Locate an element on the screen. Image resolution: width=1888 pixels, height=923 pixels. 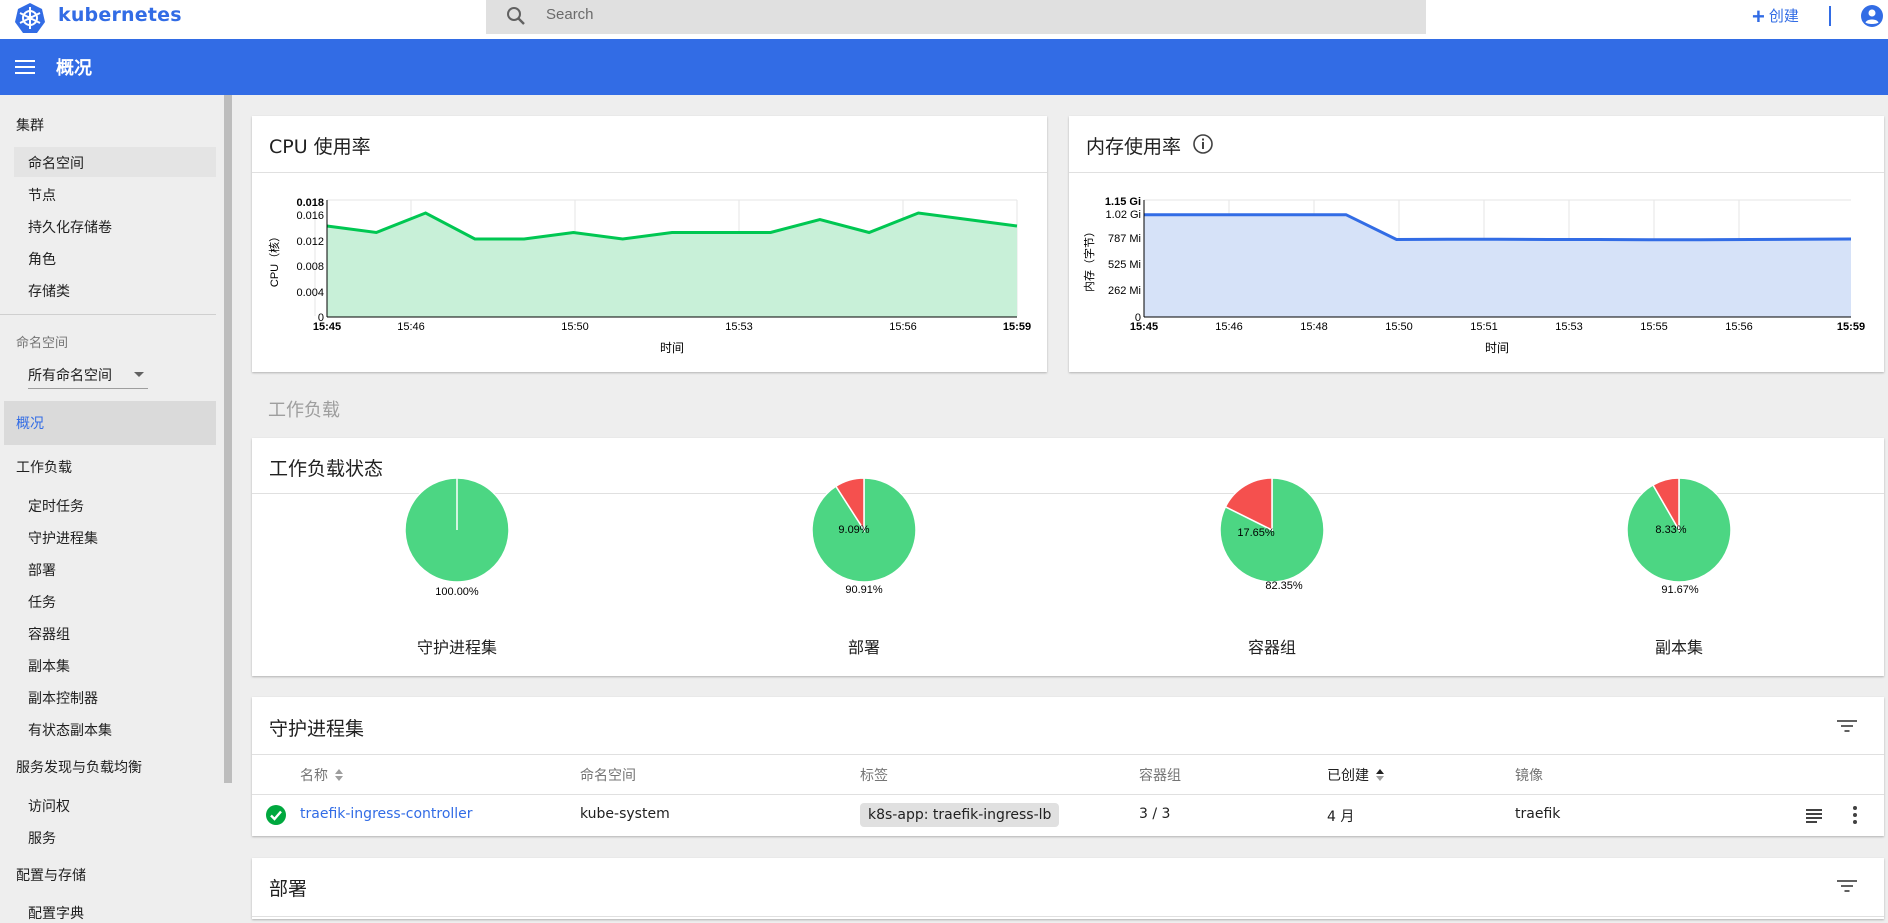
daemonset-namespace: kube-system is located at coordinates (625, 814).